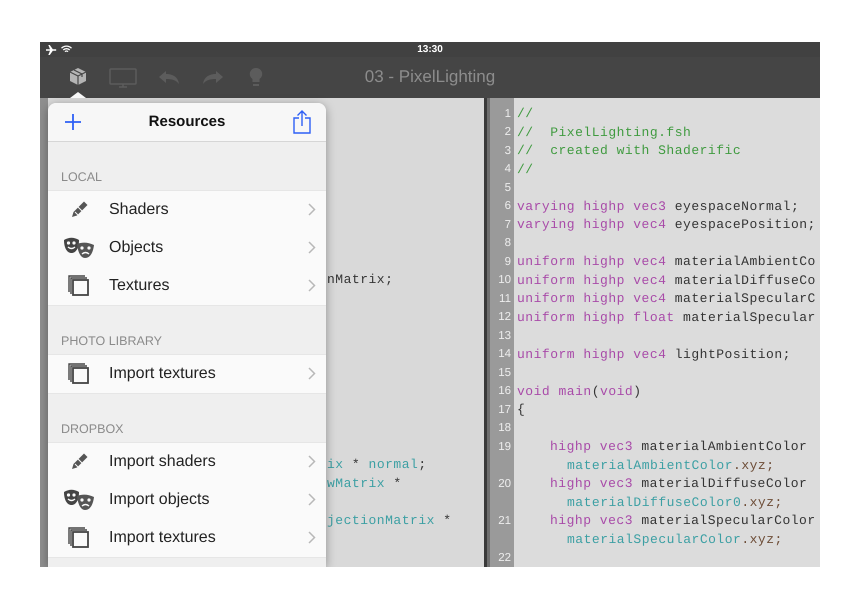  I want to click on airplane-icon, so click(51, 49).